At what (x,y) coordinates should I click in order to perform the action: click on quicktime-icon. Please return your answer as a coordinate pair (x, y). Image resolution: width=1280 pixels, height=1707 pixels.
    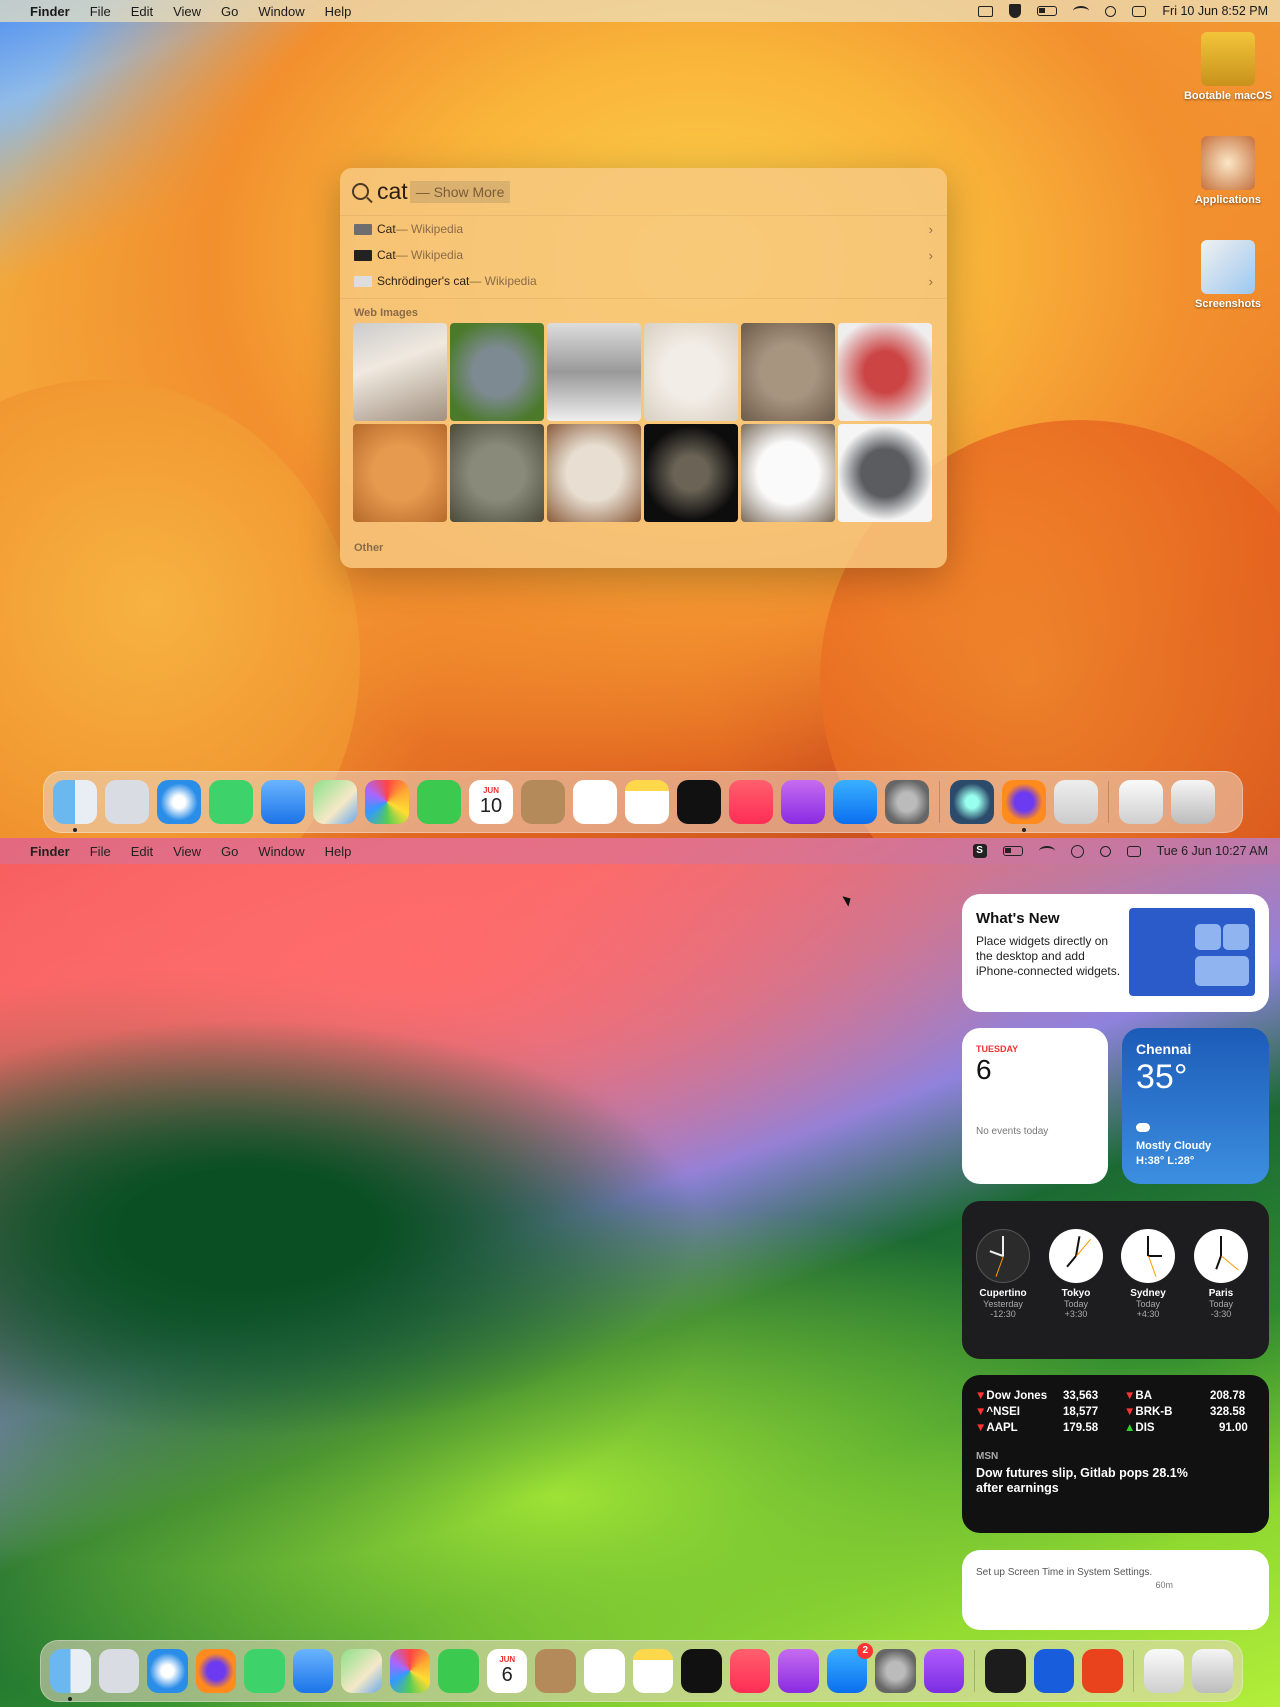
    Looking at the image, I should click on (972, 802).